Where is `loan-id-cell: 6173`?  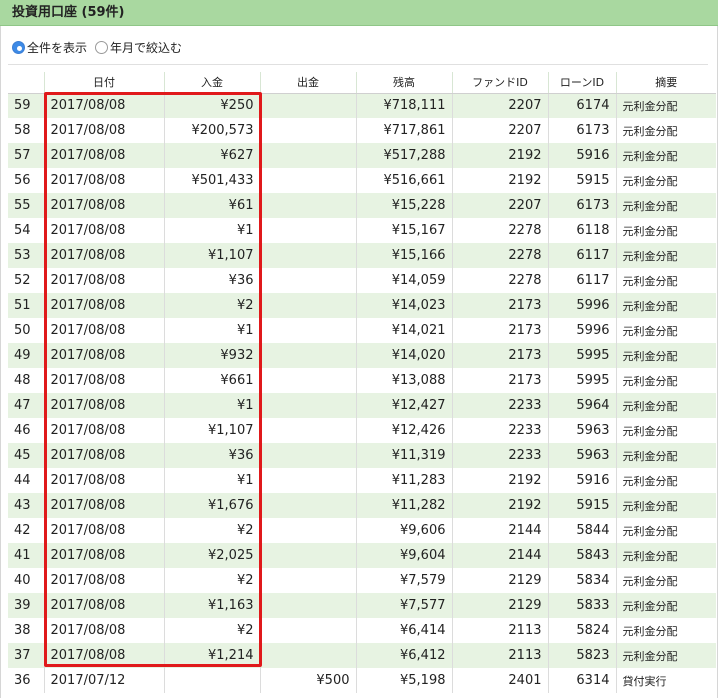
loan-id-cell: 6173 is located at coordinates (581, 130).